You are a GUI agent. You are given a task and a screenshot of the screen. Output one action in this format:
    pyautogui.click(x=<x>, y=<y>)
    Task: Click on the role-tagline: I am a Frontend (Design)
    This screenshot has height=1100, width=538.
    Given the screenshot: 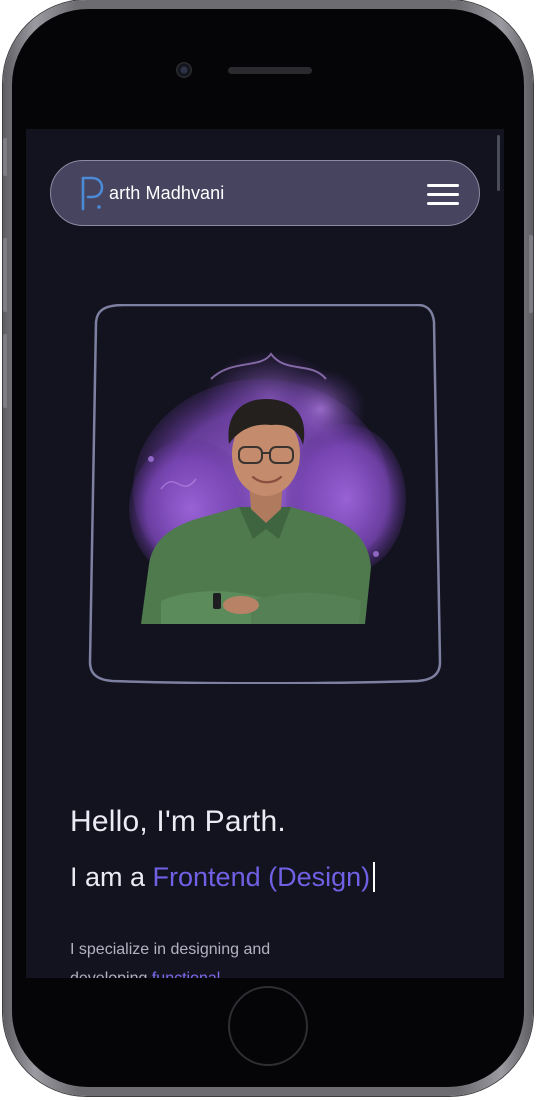 What is the action you would take?
    pyautogui.click(x=223, y=877)
    